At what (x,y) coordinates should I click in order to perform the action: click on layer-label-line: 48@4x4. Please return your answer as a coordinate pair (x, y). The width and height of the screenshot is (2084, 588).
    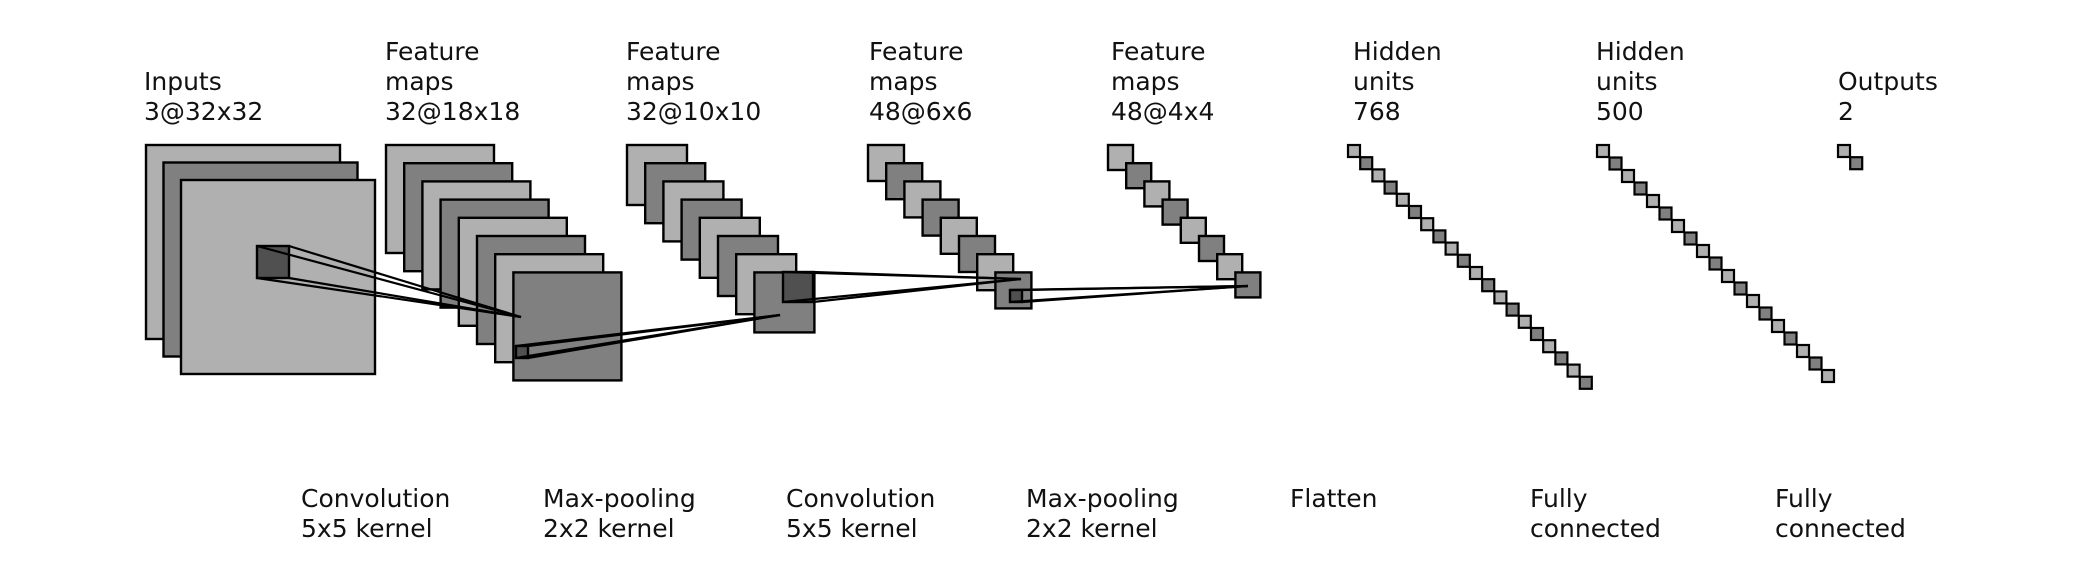
    Looking at the image, I should click on (1162, 111).